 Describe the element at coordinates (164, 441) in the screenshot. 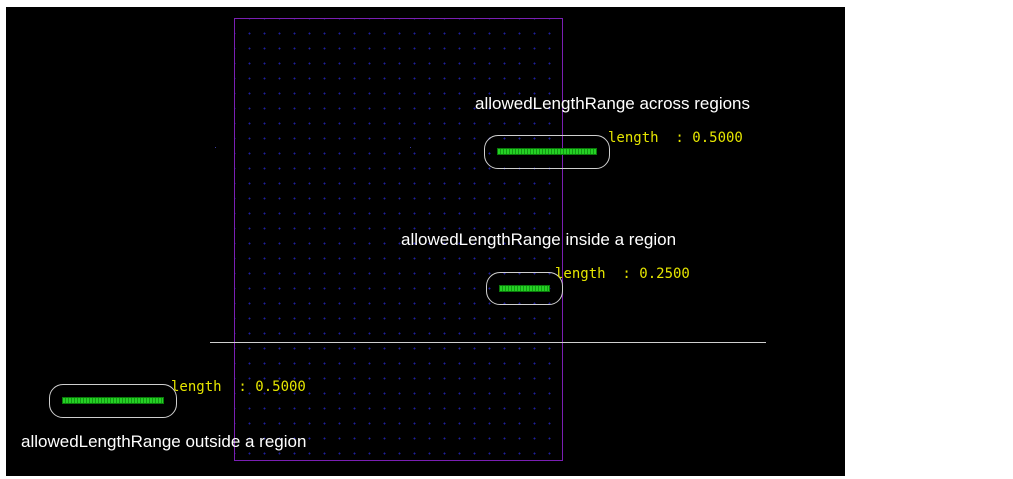

I see `caption-outside-region: allowedLengthRange outside a region` at that location.